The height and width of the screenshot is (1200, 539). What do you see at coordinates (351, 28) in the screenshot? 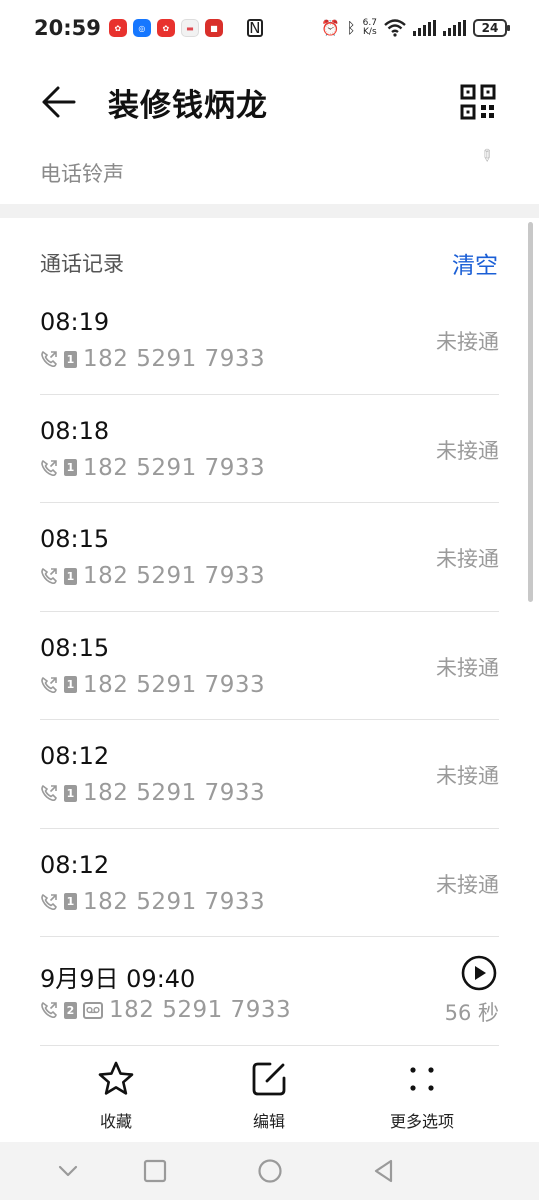
I see `bluetooth-icon: ᛒ` at bounding box center [351, 28].